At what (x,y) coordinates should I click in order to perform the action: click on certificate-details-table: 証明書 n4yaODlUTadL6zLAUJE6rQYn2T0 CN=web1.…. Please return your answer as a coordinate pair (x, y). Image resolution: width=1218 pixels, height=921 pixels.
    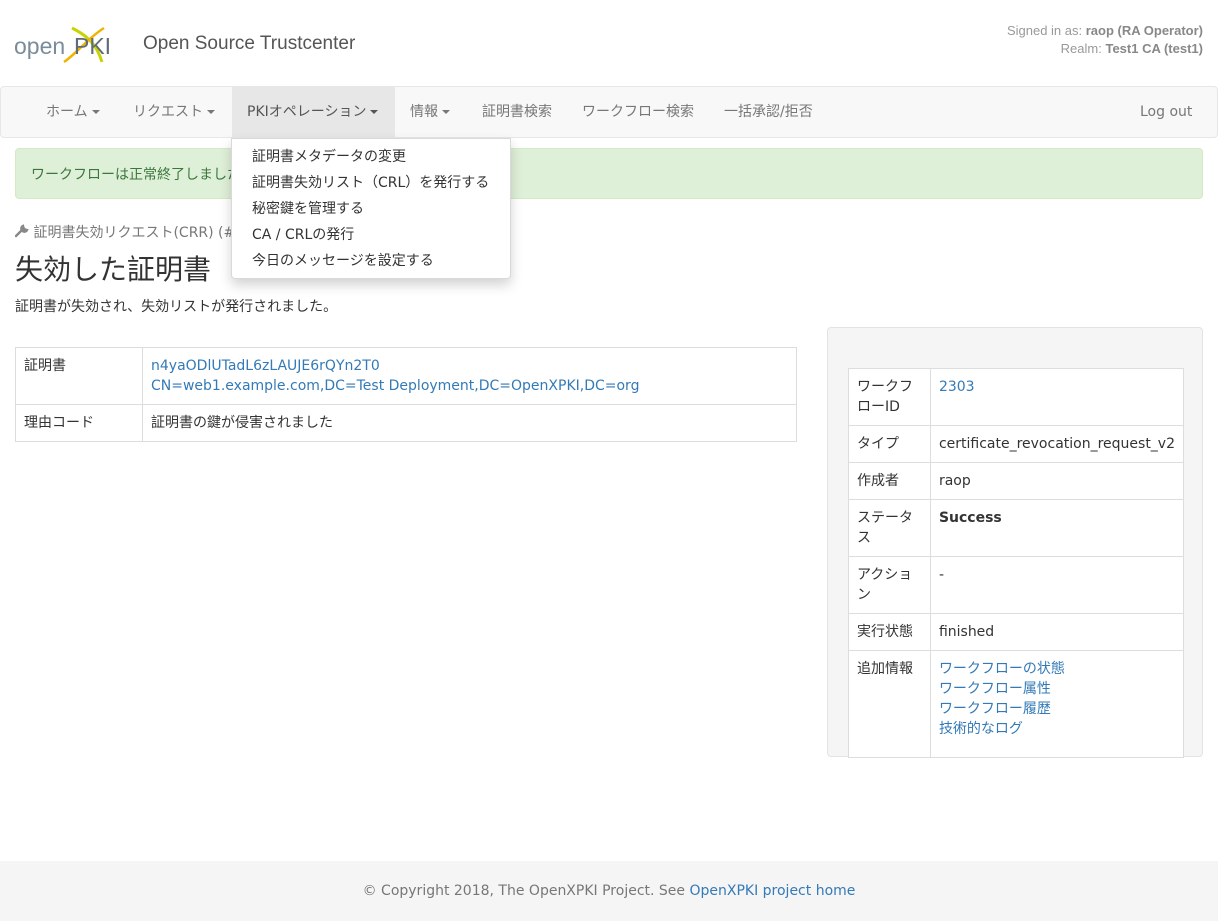
    Looking at the image, I should click on (406, 394).